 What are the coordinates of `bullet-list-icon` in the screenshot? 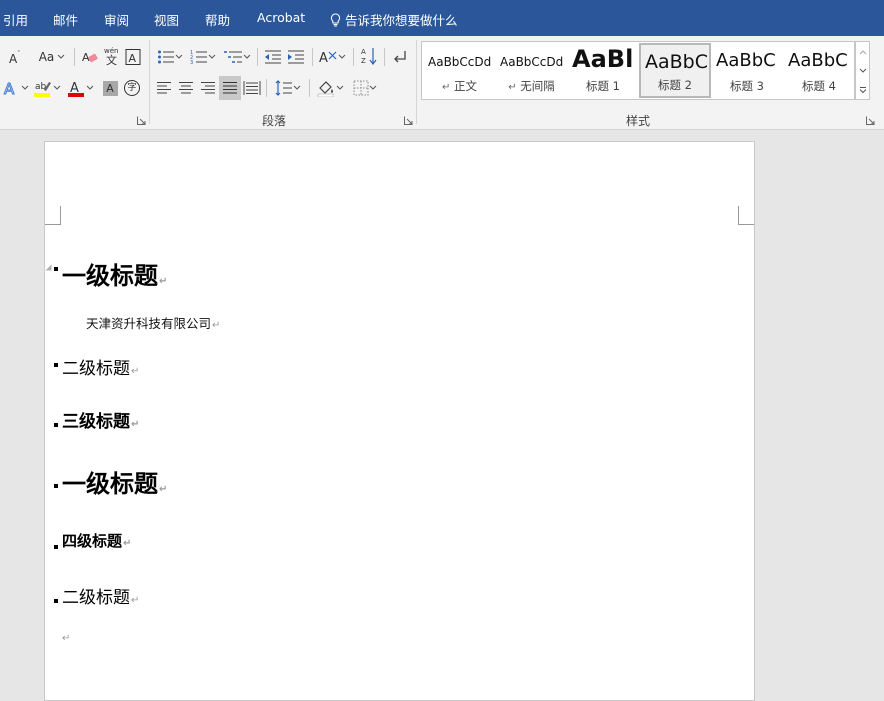 It's located at (166, 57).